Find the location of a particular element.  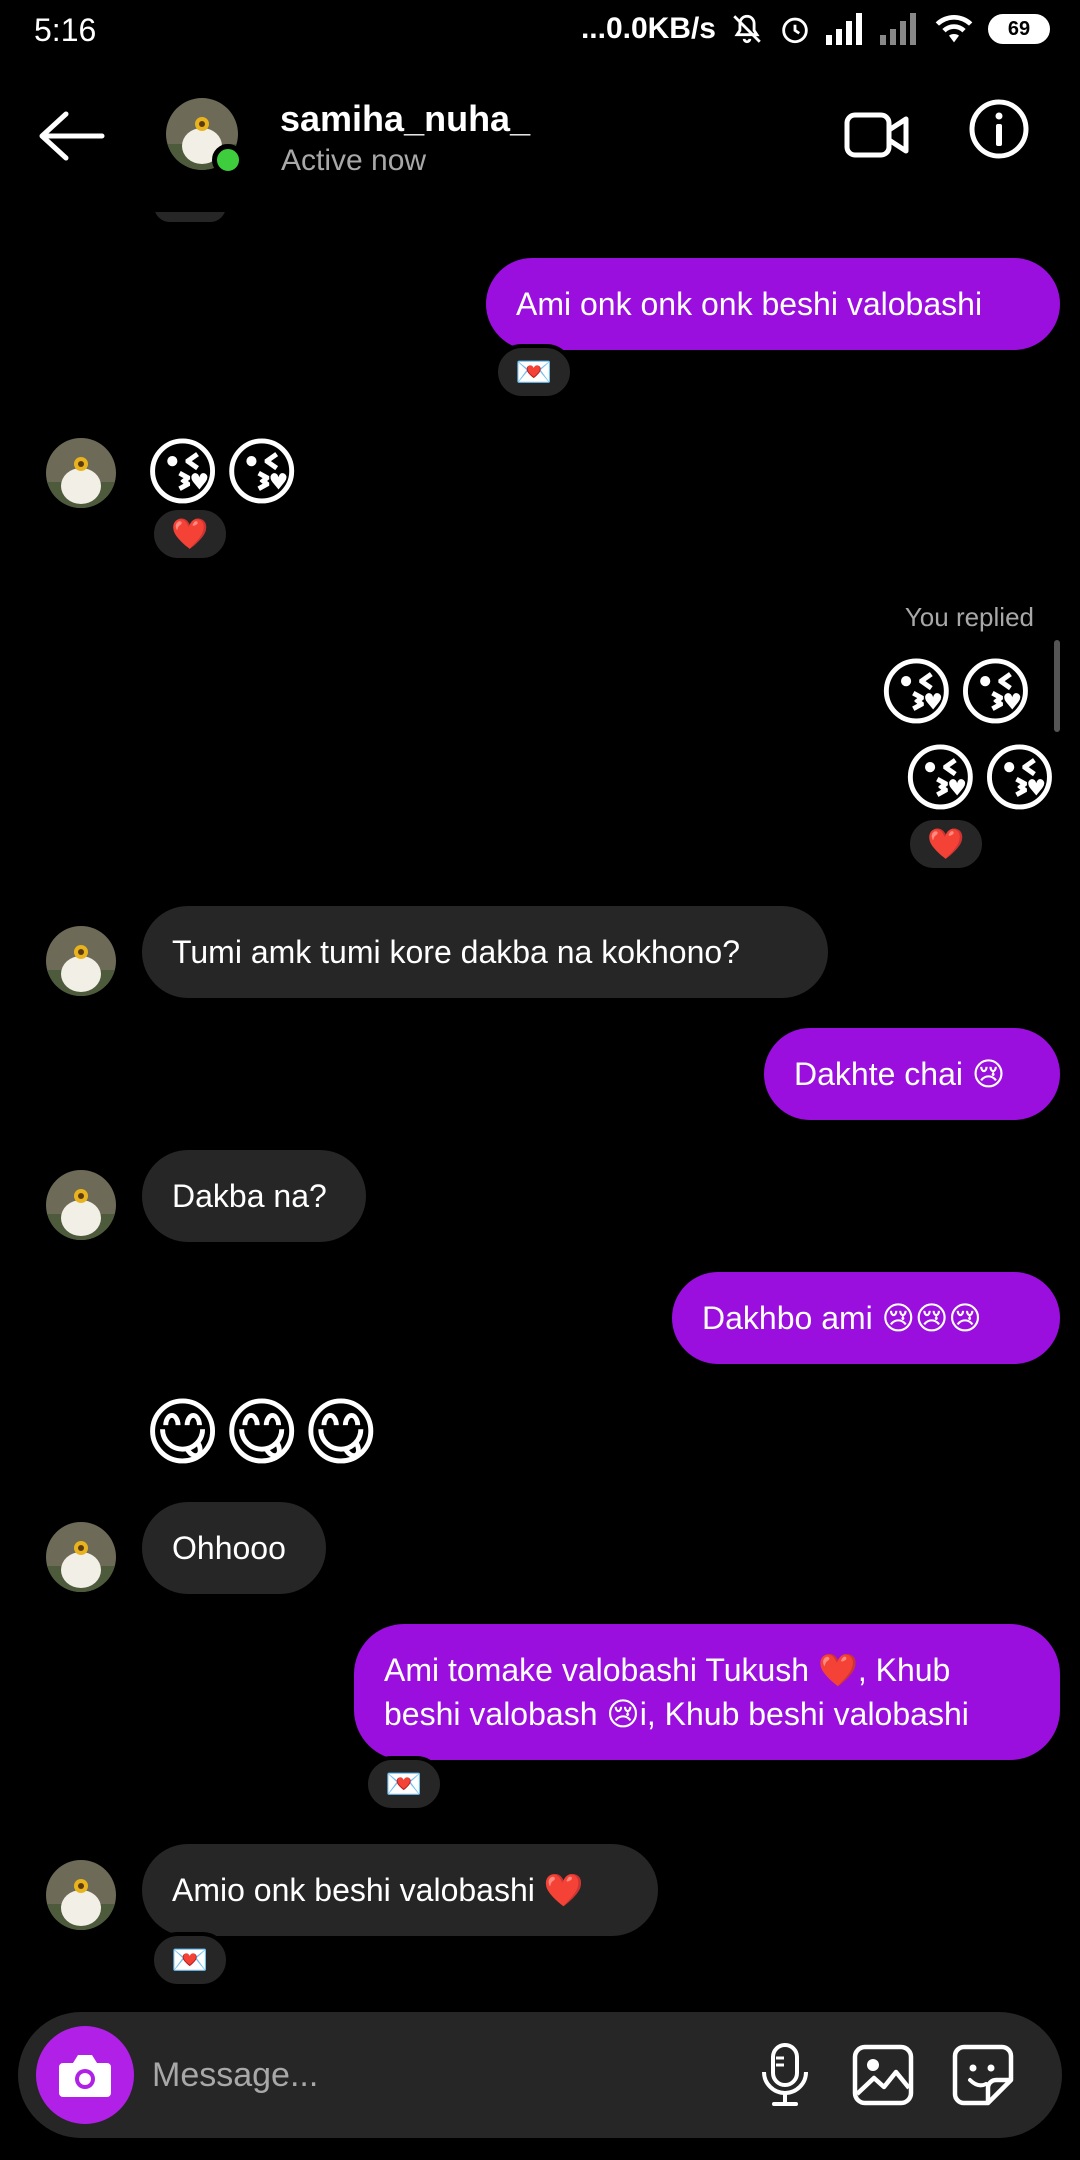

camera-icon is located at coordinates (85, 2076).